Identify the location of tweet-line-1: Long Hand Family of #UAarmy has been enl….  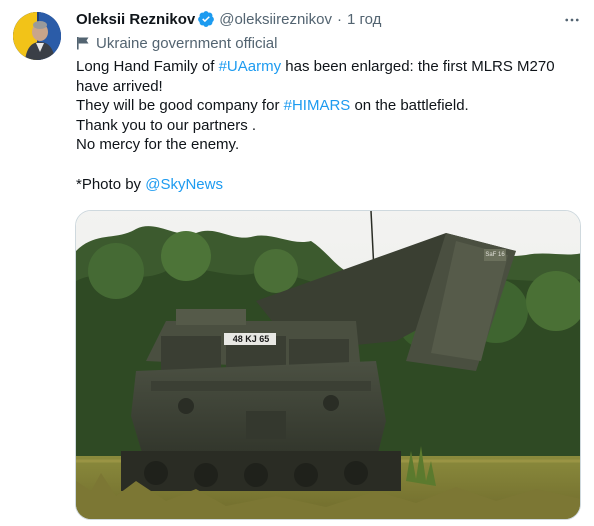
(326, 76).